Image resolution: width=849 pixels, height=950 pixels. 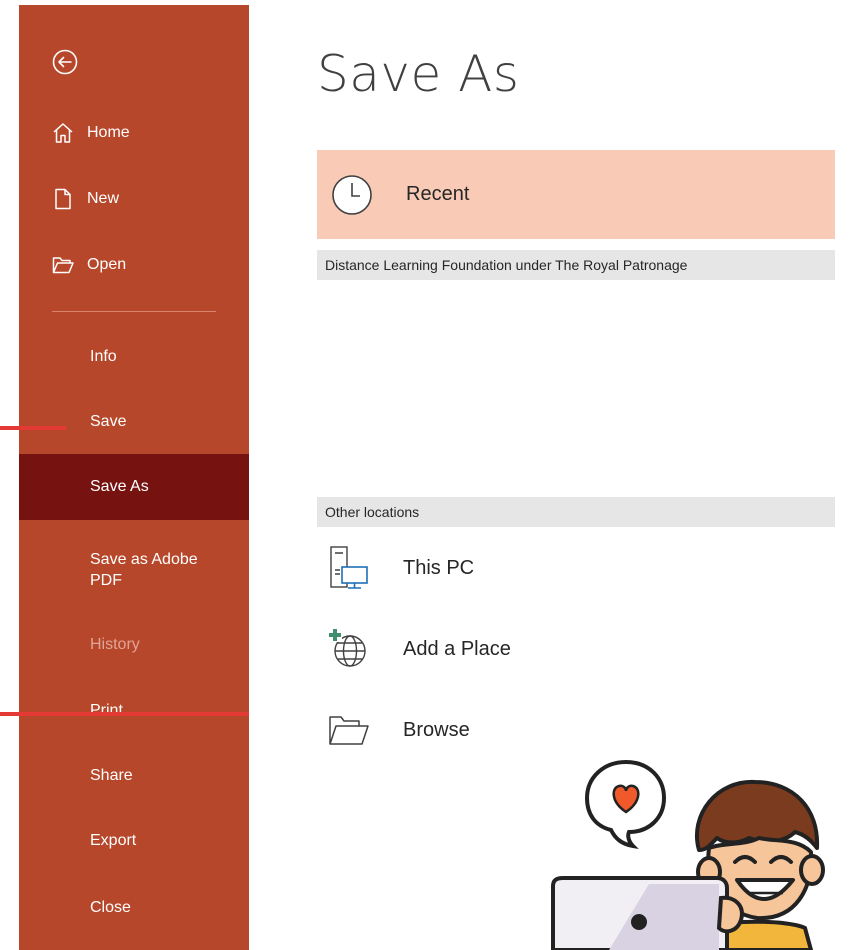 I want to click on nav-open-label: Open, so click(x=107, y=264).